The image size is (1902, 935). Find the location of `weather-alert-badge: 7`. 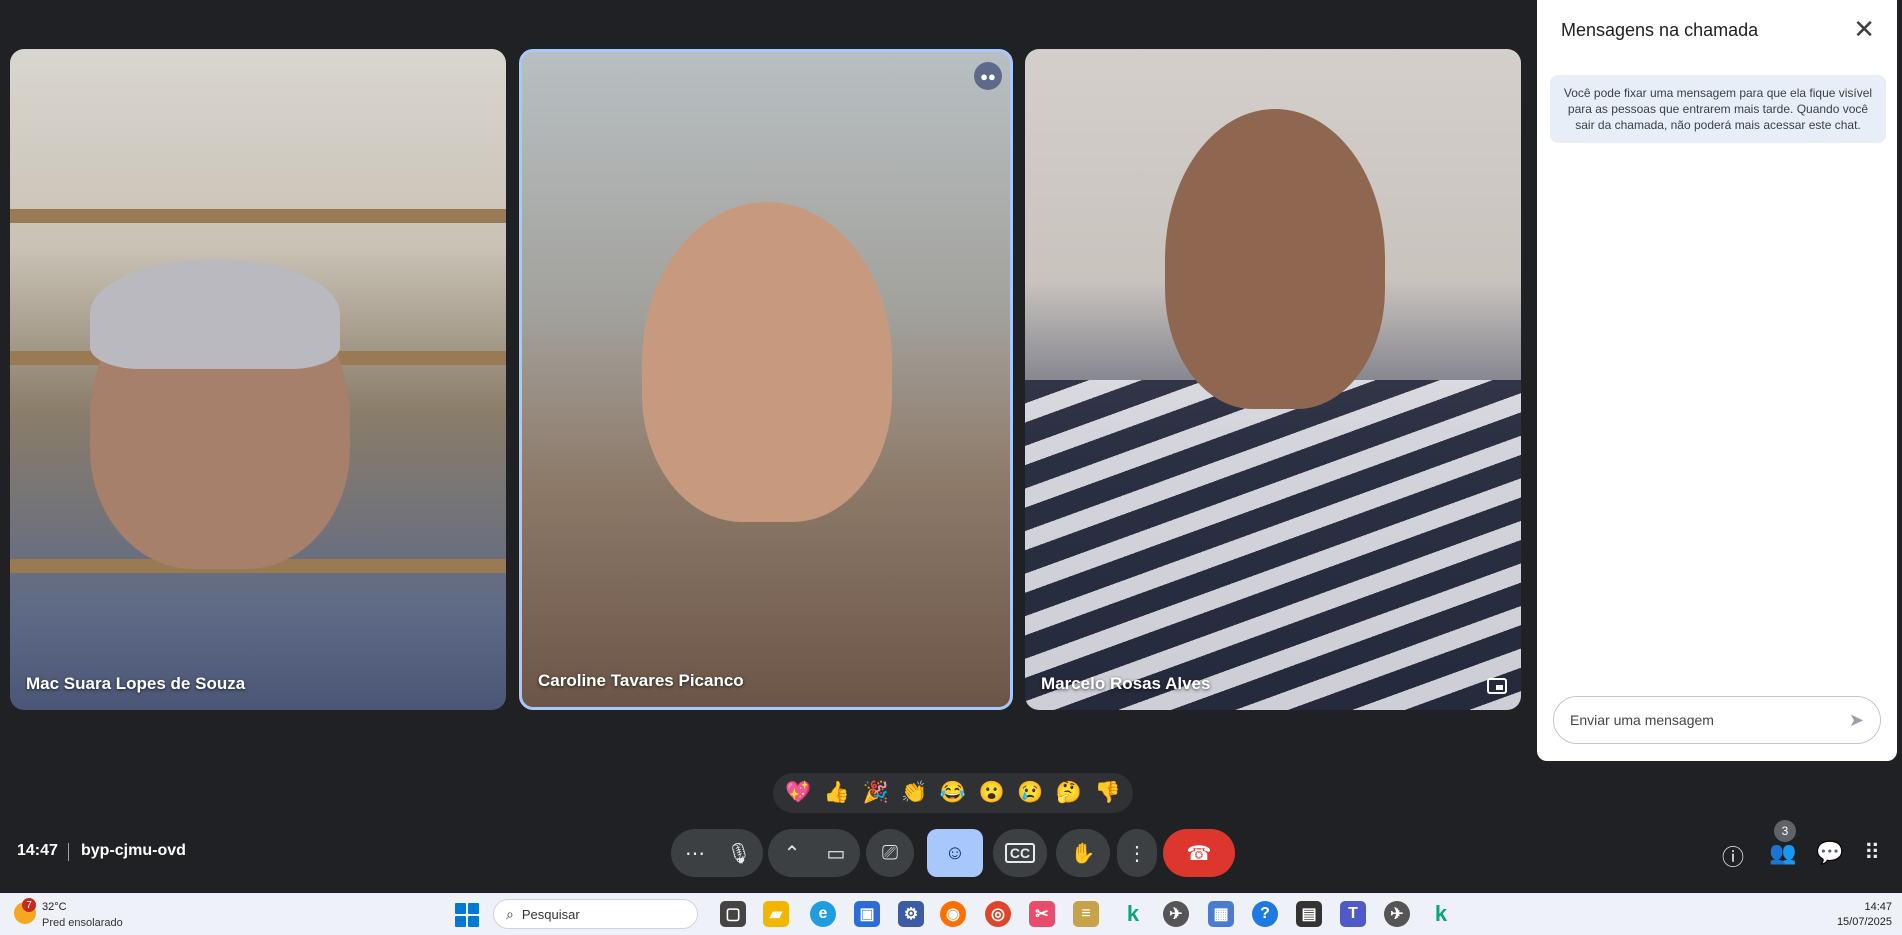

weather-alert-badge: 7 is located at coordinates (29, 905).